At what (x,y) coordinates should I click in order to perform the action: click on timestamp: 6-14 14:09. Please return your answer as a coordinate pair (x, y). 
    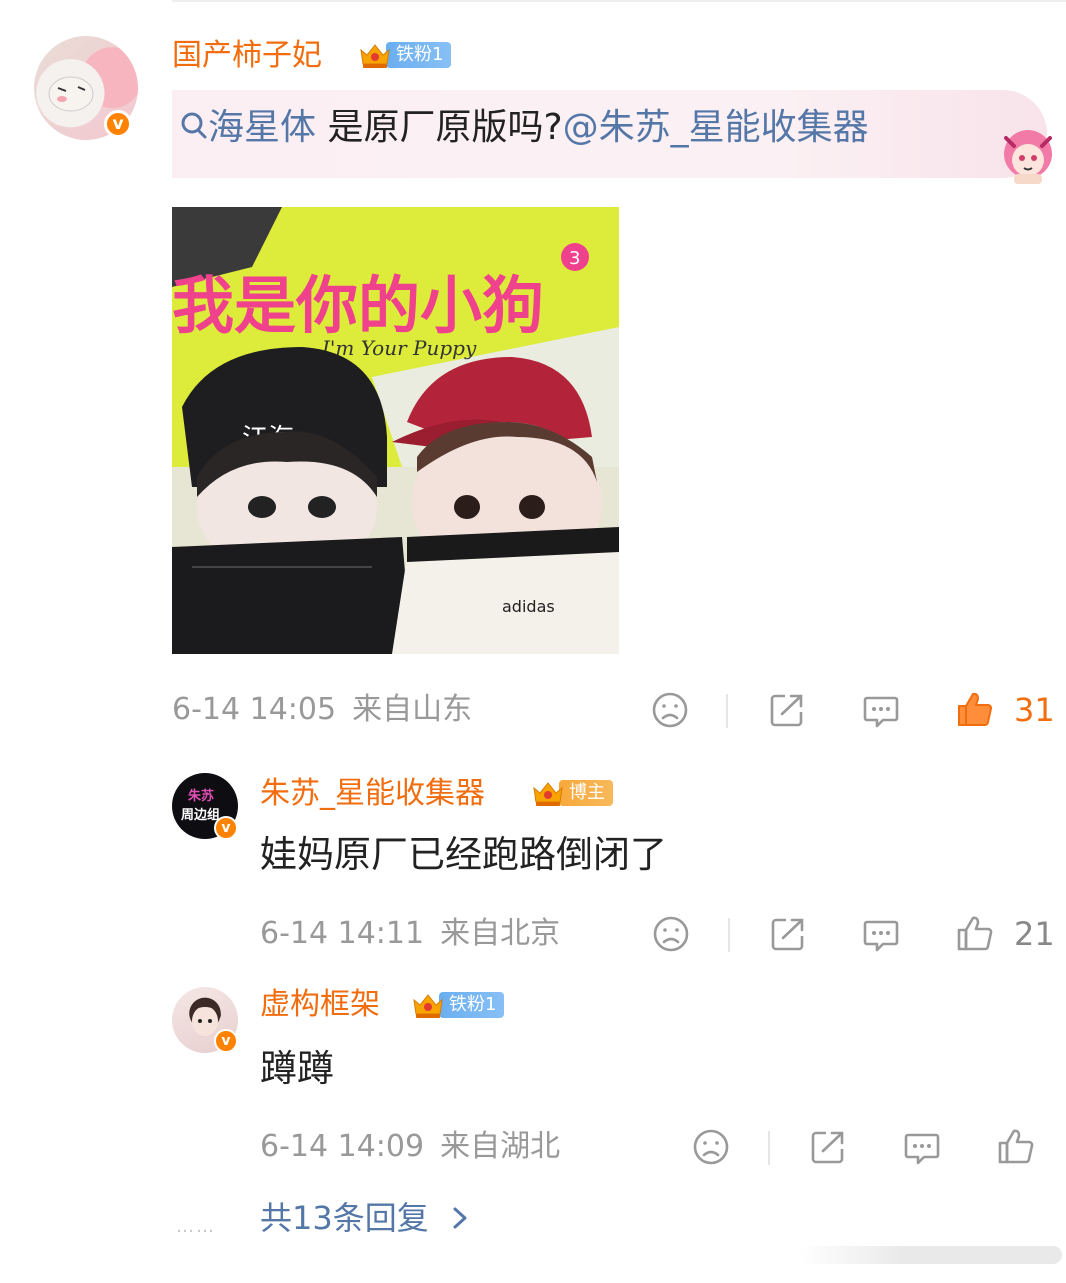
    Looking at the image, I should click on (342, 1146).